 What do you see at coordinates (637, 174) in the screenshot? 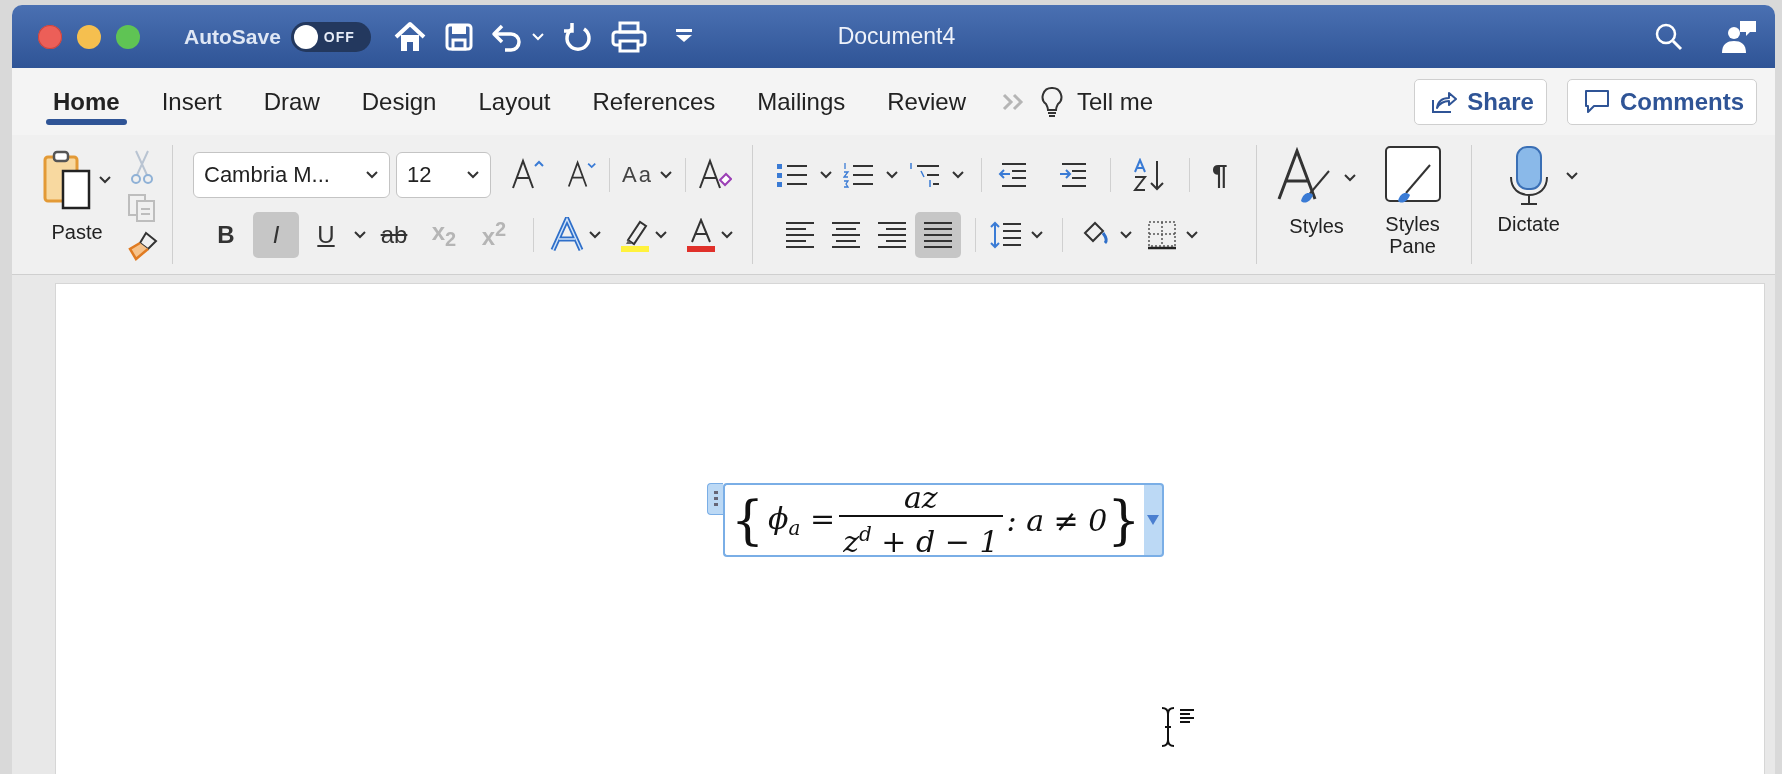
I see `change-case-button: Aa` at bounding box center [637, 174].